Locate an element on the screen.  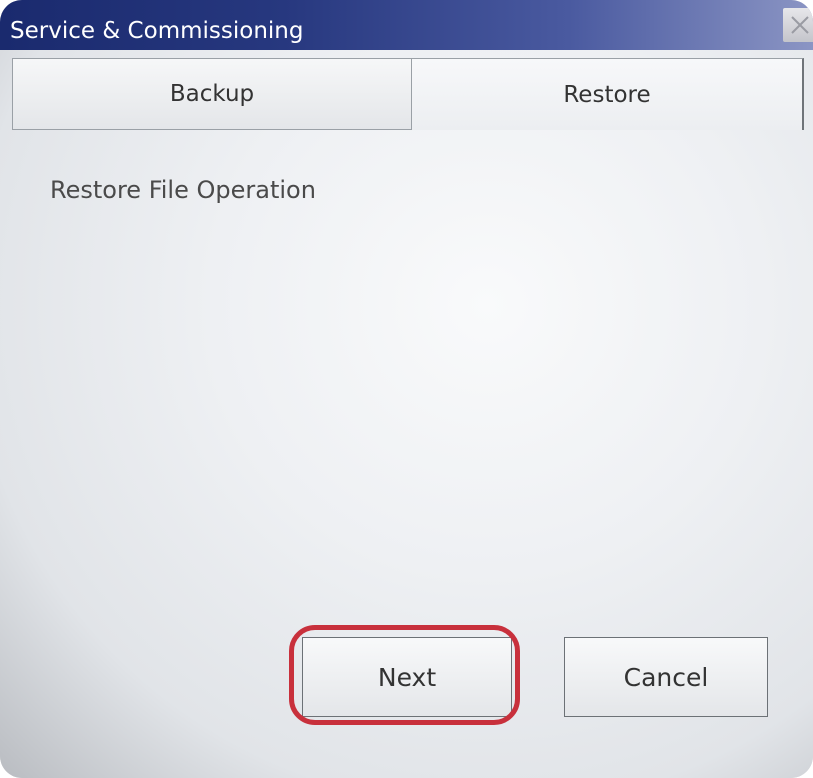
cancel-button-label: Cancel is located at coordinates (666, 677).